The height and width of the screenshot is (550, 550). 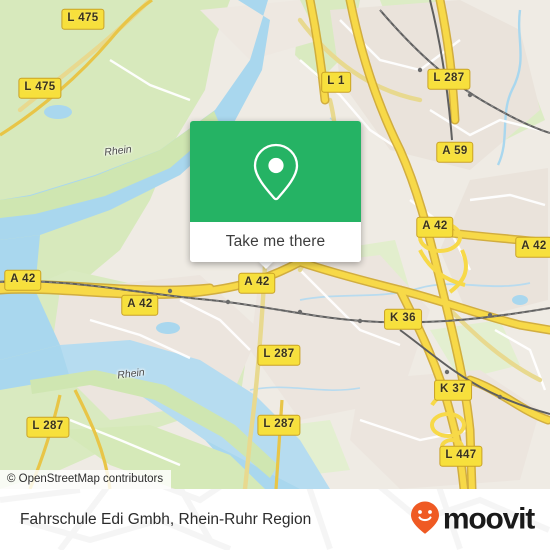 I want to click on popup-header, so click(x=275, y=171).